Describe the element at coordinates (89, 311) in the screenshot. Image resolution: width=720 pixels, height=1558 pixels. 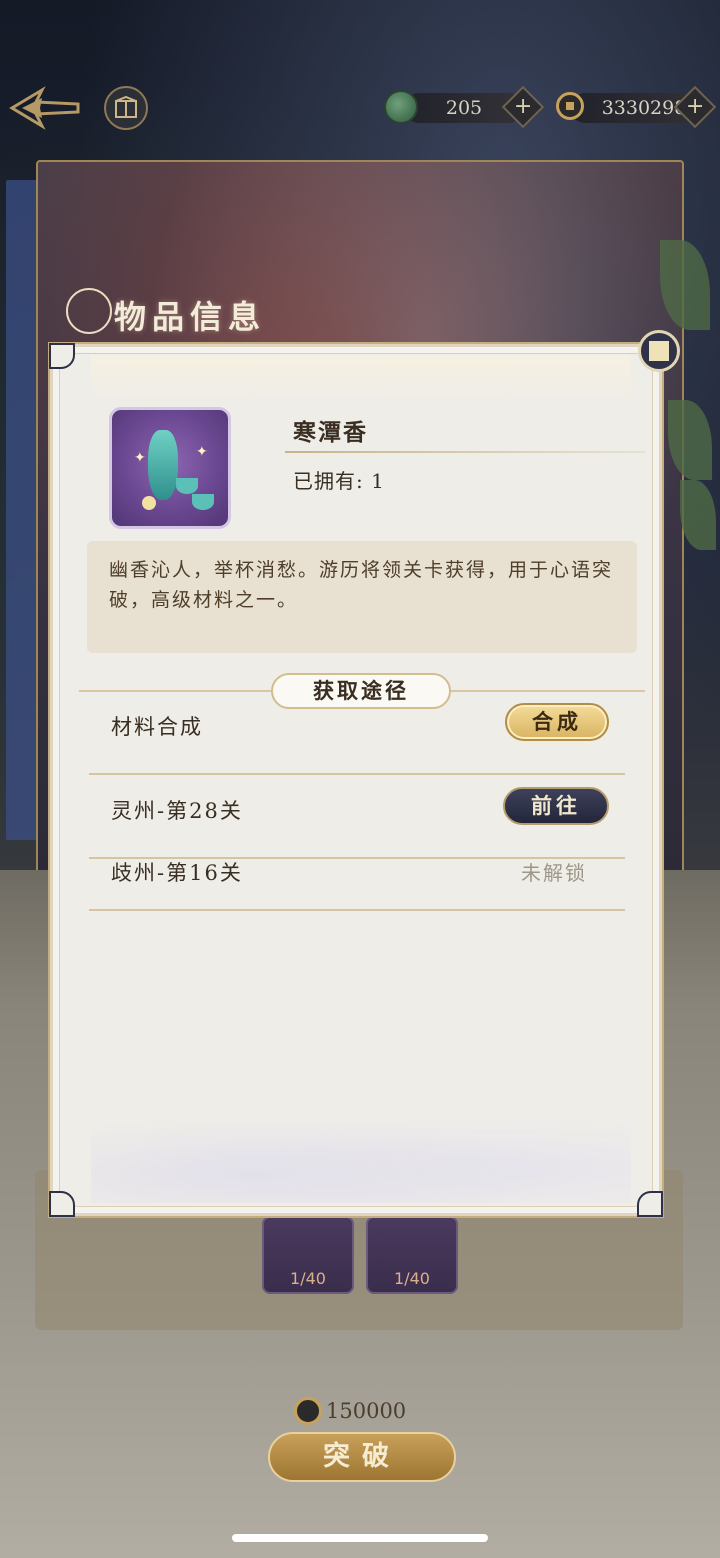
I see `title-emblem-icon` at that location.